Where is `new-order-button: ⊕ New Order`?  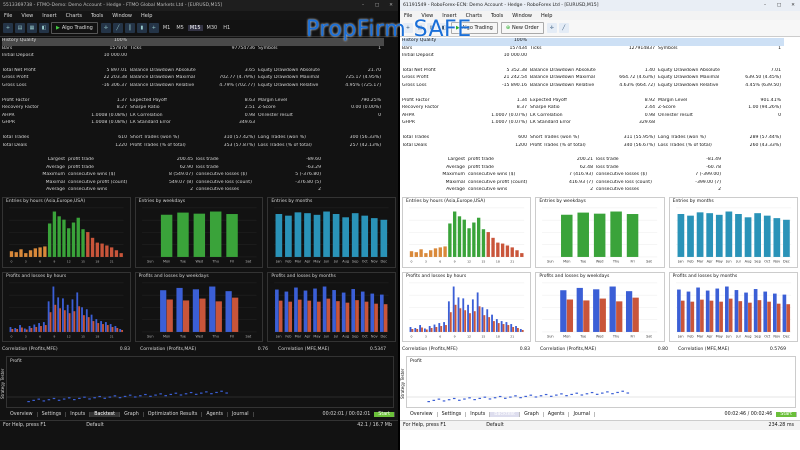
new-order-button: ⊕ New Order is located at coordinates (522, 28).